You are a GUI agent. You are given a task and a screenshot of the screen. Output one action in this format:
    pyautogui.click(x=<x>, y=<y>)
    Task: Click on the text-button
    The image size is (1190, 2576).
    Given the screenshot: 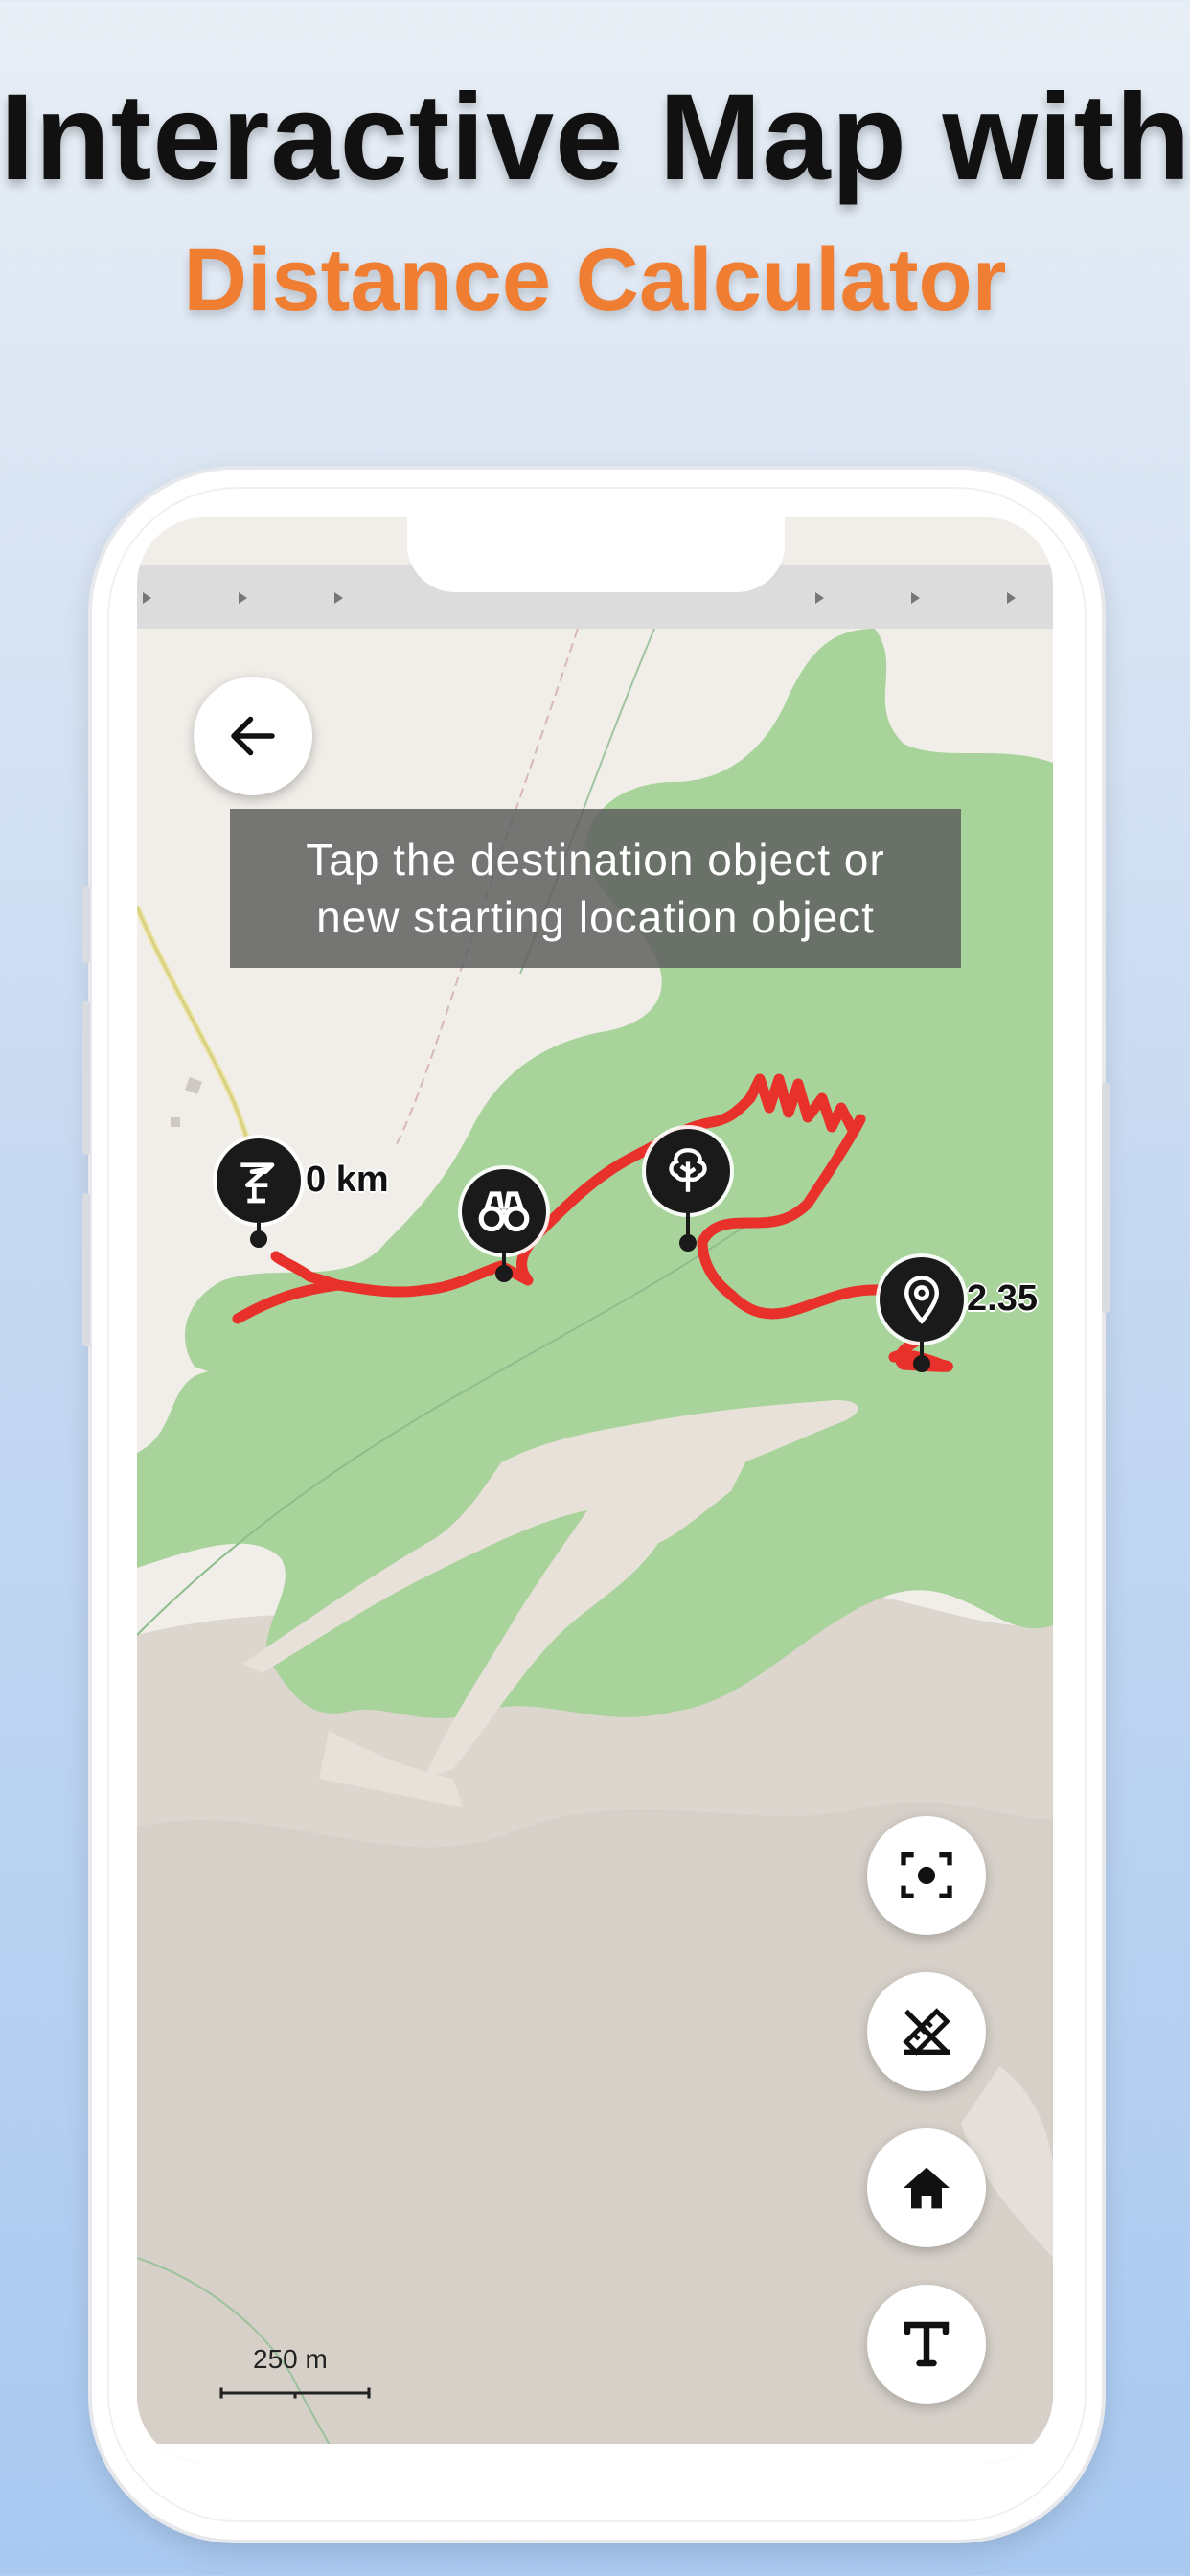 What is the action you would take?
    pyautogui.click(x=927, y=2344)
    